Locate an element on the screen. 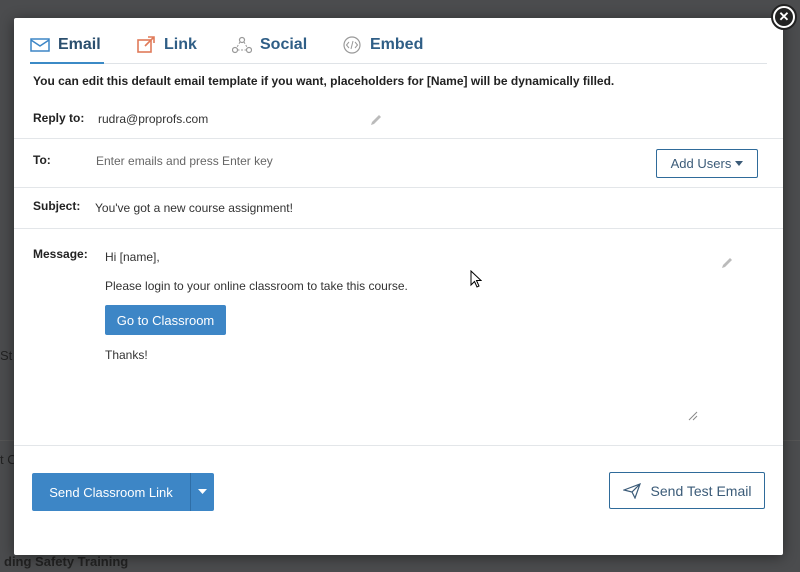 The width and height of the screenshot is (800, 572). tab-social: Social is located at coordinates (269, 48).